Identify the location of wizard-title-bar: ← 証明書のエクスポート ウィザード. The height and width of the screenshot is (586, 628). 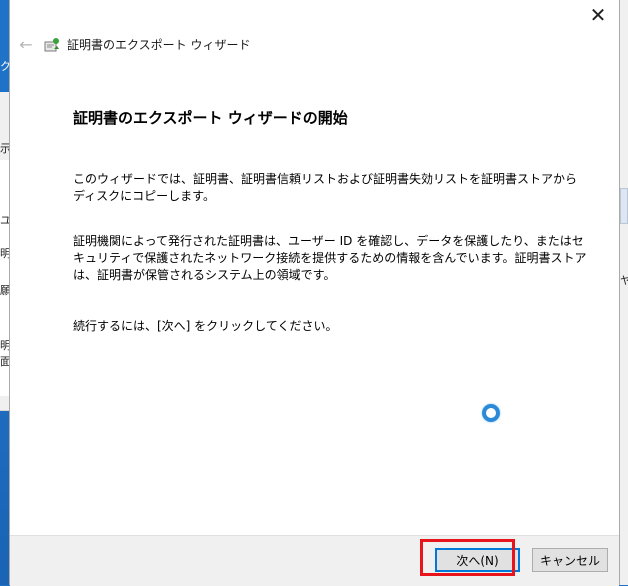
(314, 44).